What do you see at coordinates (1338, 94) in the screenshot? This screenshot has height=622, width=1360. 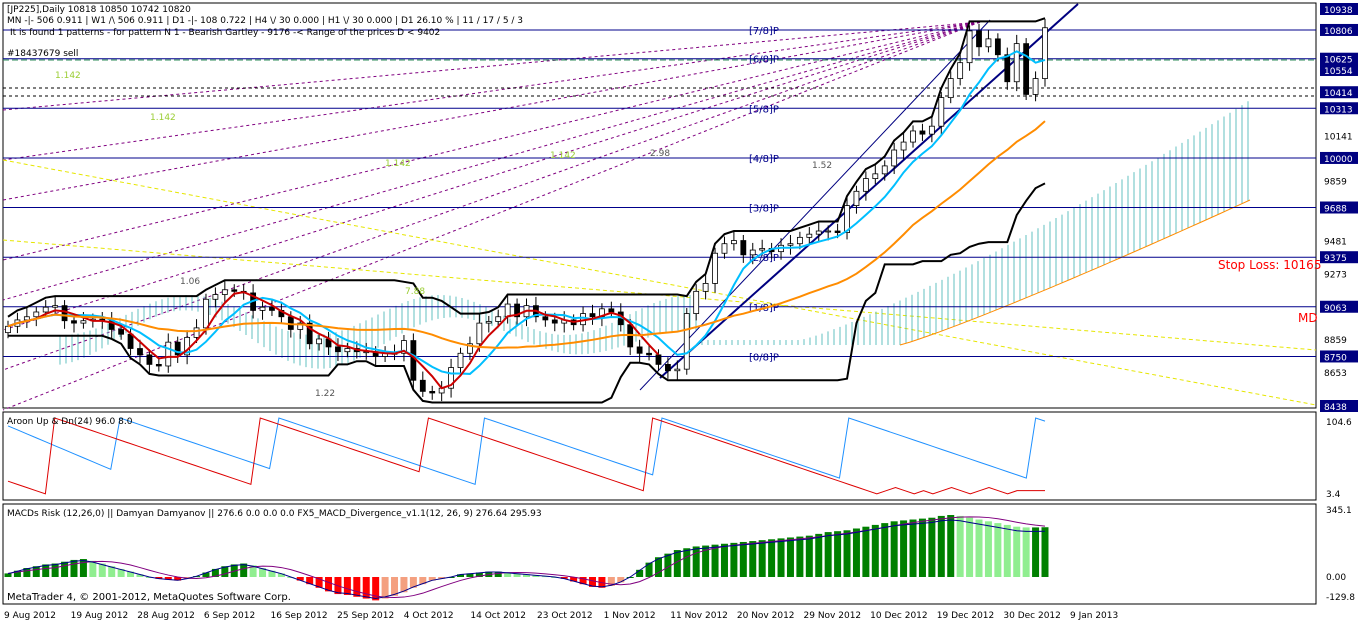 I see `price-tag-label: 10414` at bounding box center [1338, 94].